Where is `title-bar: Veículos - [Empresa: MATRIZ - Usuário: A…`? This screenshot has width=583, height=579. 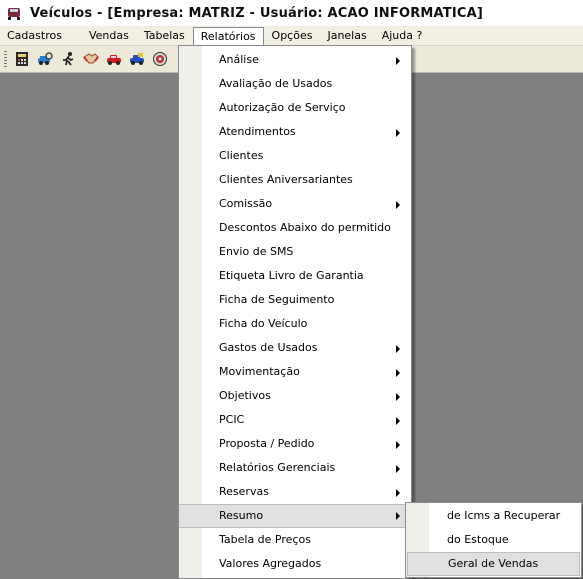
title-bar: Veículos - [Empresa: MATRIZ - Usuário: A… is located at coordinates (291, 13).